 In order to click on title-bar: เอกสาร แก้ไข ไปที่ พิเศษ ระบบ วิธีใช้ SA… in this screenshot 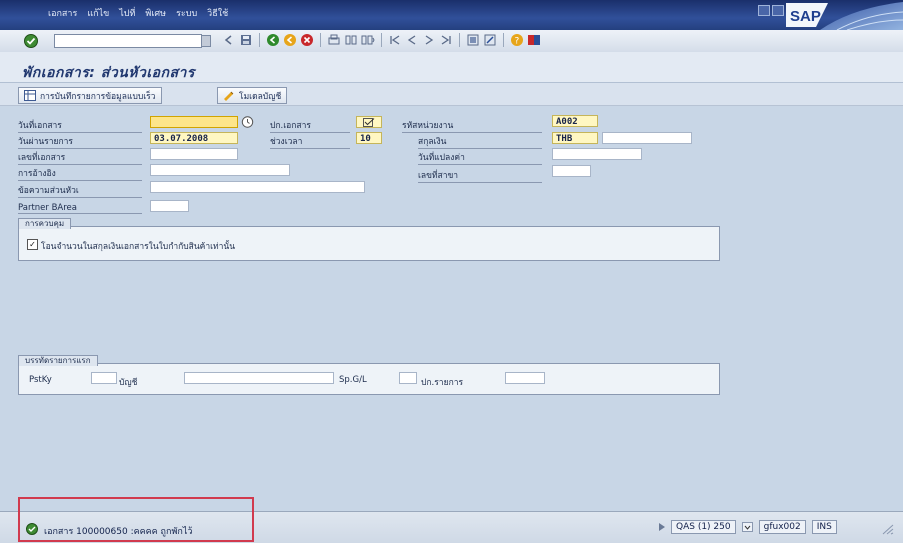, I will do `click(451, 15)`.